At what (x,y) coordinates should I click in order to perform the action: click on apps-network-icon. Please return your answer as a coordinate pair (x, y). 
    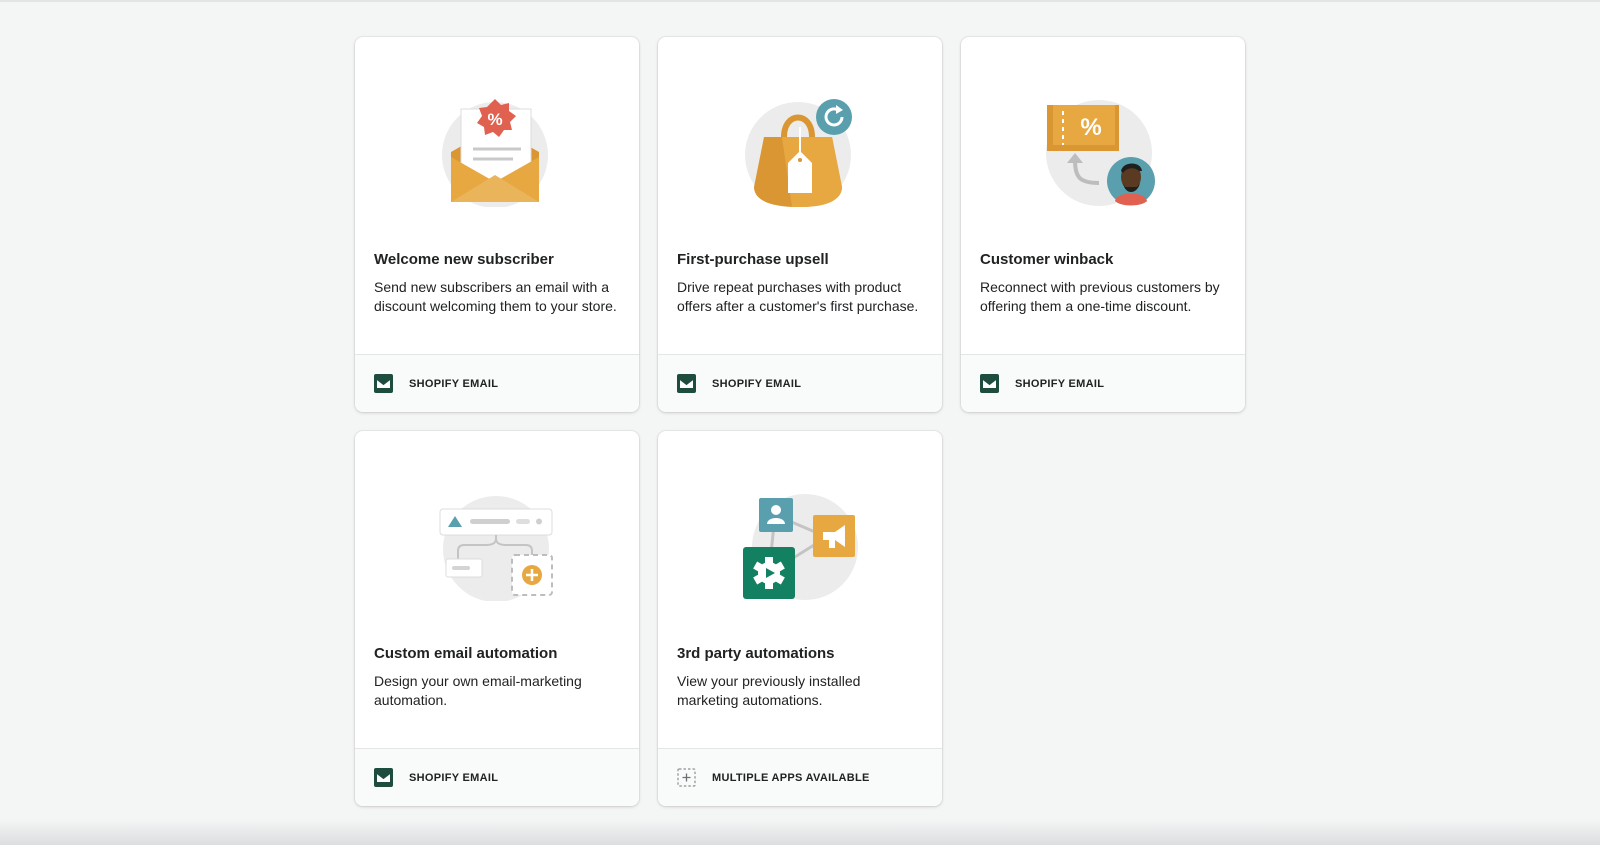
    Looking at the image, I should click on (800, 517).